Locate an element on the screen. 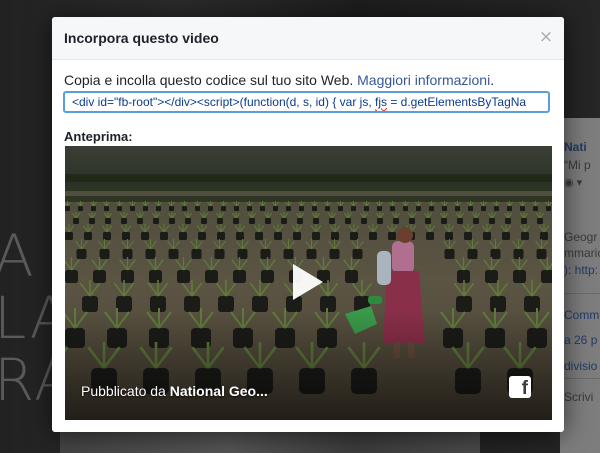  play-icon is located at coordinates (308, 282).